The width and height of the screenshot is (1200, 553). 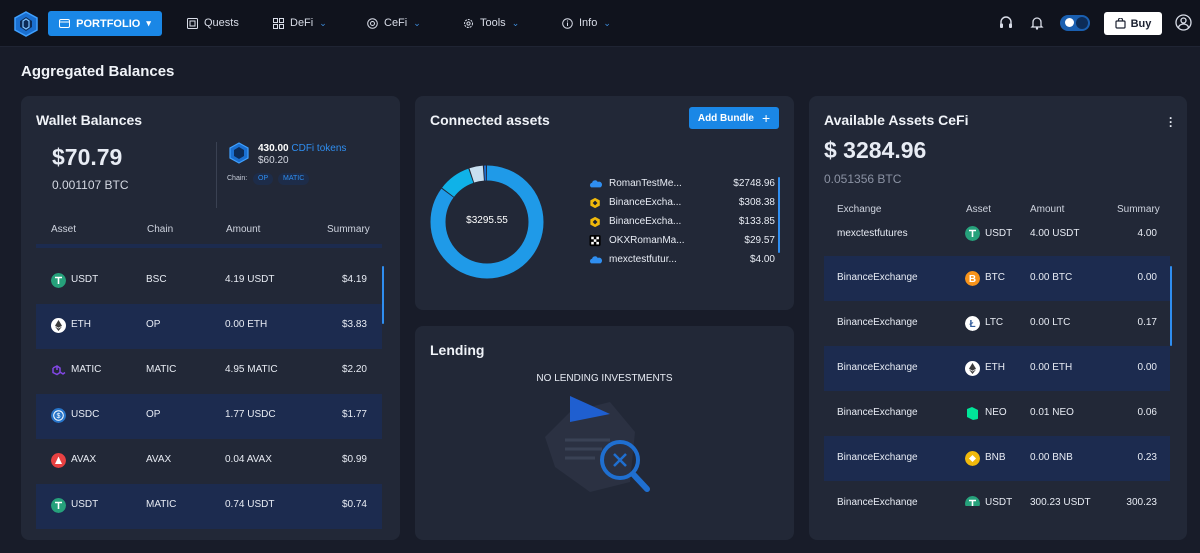 I want to click on cdfi-usd-value: $60.20, so click(x=273, y=160).